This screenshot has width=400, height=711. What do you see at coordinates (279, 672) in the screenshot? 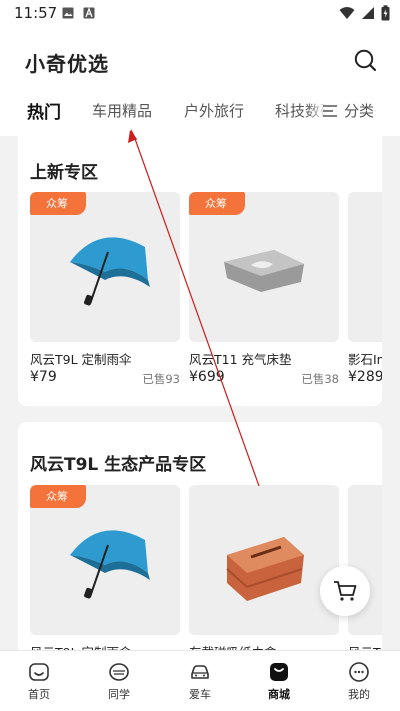
I see `shop-icon` at bounding box center [279, 672].